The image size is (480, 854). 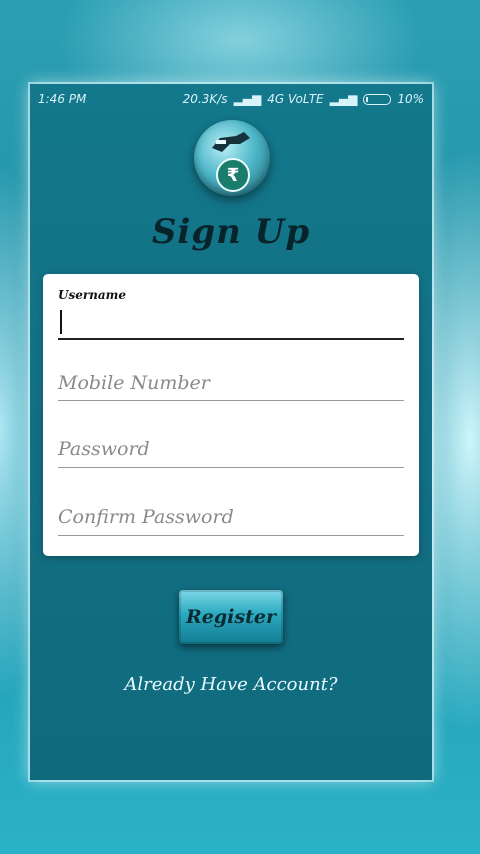 I want to click on confirm-password-underline, so click(x=231, y=535).